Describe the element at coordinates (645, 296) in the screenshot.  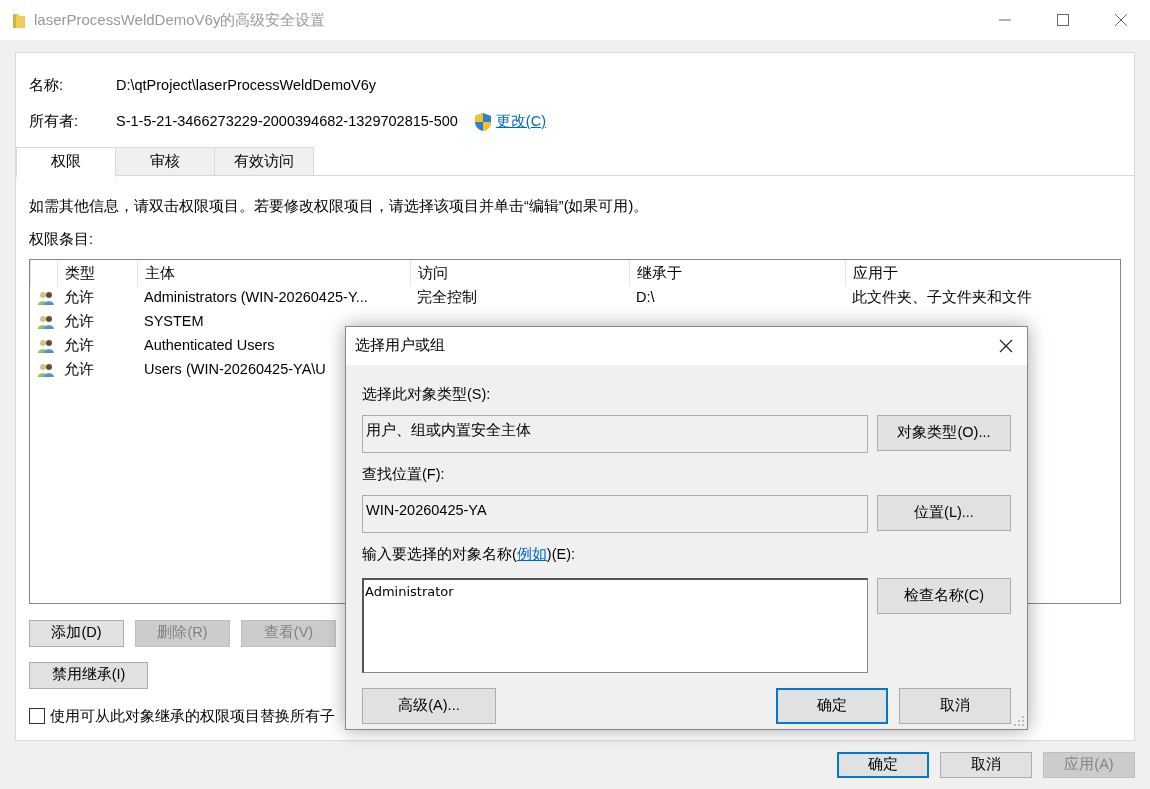
I see `table-cell: D:\` at that location.